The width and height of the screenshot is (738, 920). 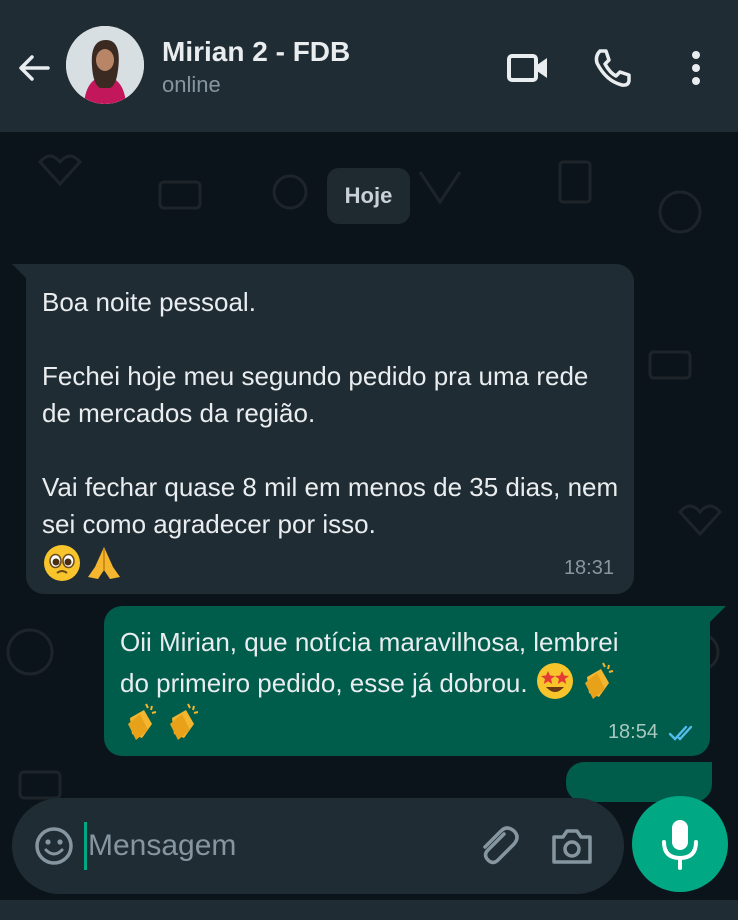 What do you see at coordinates (612, 68) in the screenshot?
I see `voice-call-icon` at bounding box center [612, 68].